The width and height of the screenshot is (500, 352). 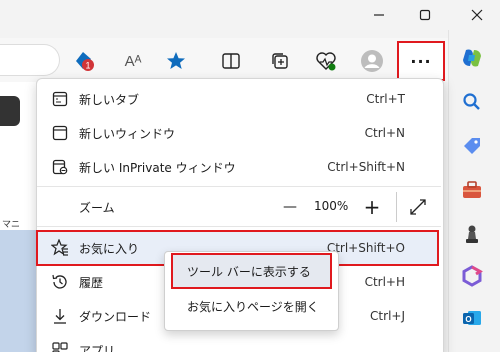 I want to click on microsoft365-button, so click(x=472, y=276).